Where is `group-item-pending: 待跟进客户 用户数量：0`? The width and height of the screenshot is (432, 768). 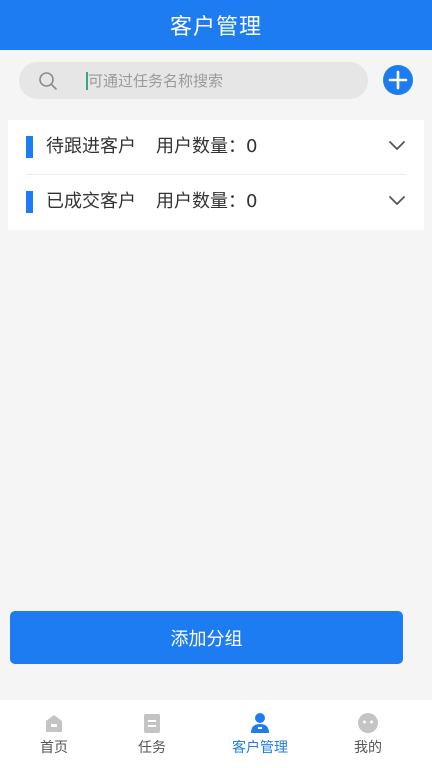 group-item-pending: 待跟进客户 用户数量：0 is located at coordinates (216, 147).